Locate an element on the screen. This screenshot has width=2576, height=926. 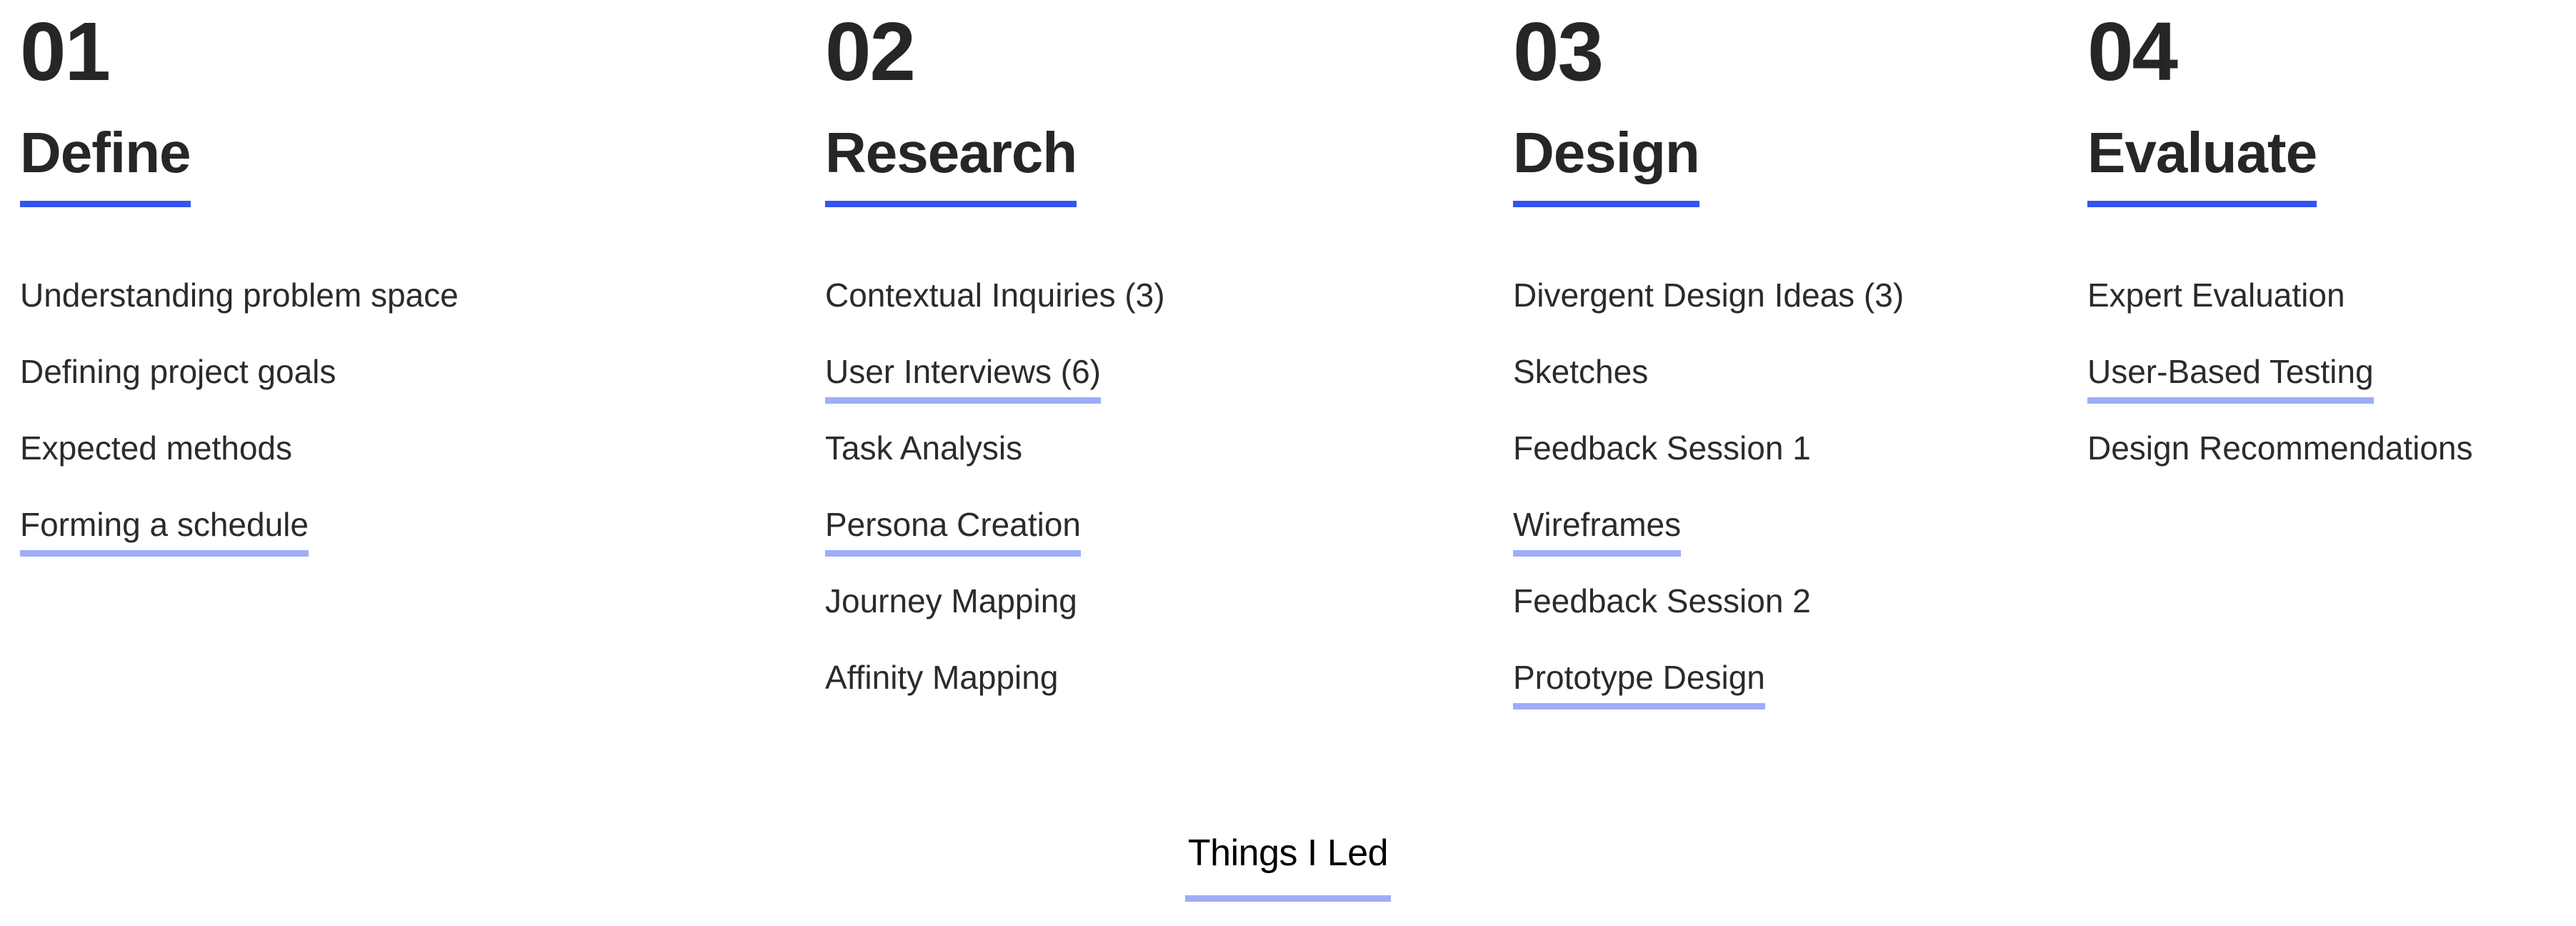
list-item: Divergent Design Ideas (3) is located at coordinates (1792, 317).